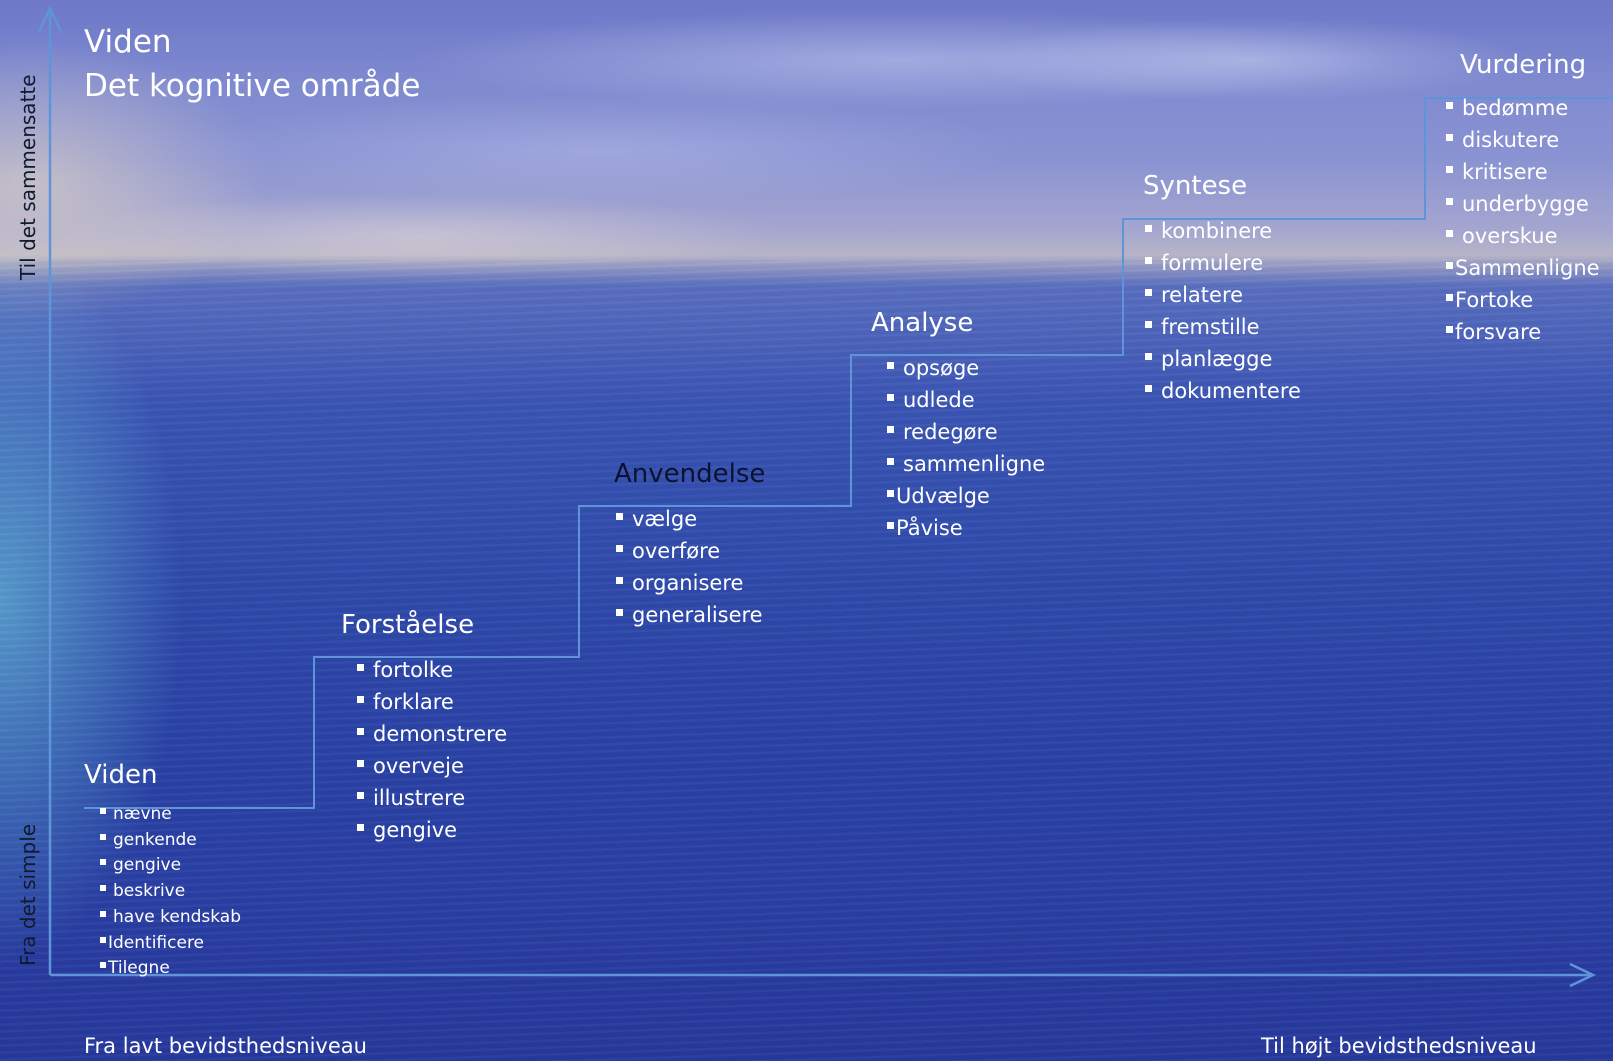  Describe the element at coordinates (170, 969) in the screenshot. I see `list-item: Tilegne` at that location.